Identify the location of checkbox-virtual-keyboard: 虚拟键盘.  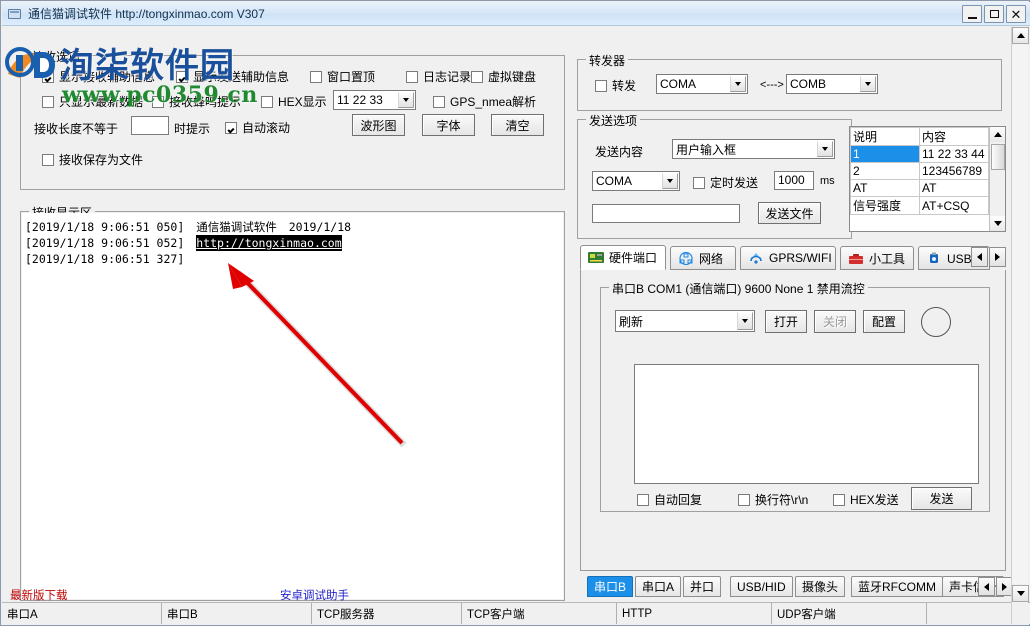
(503, 76).